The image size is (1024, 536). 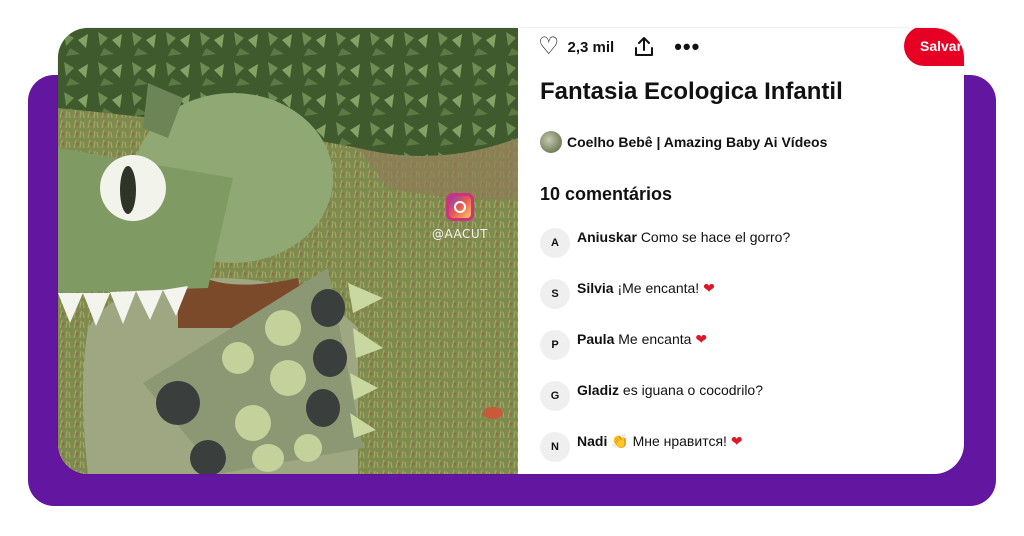 I want to click on commenter-avatar: S, so click(x=555, y=294).